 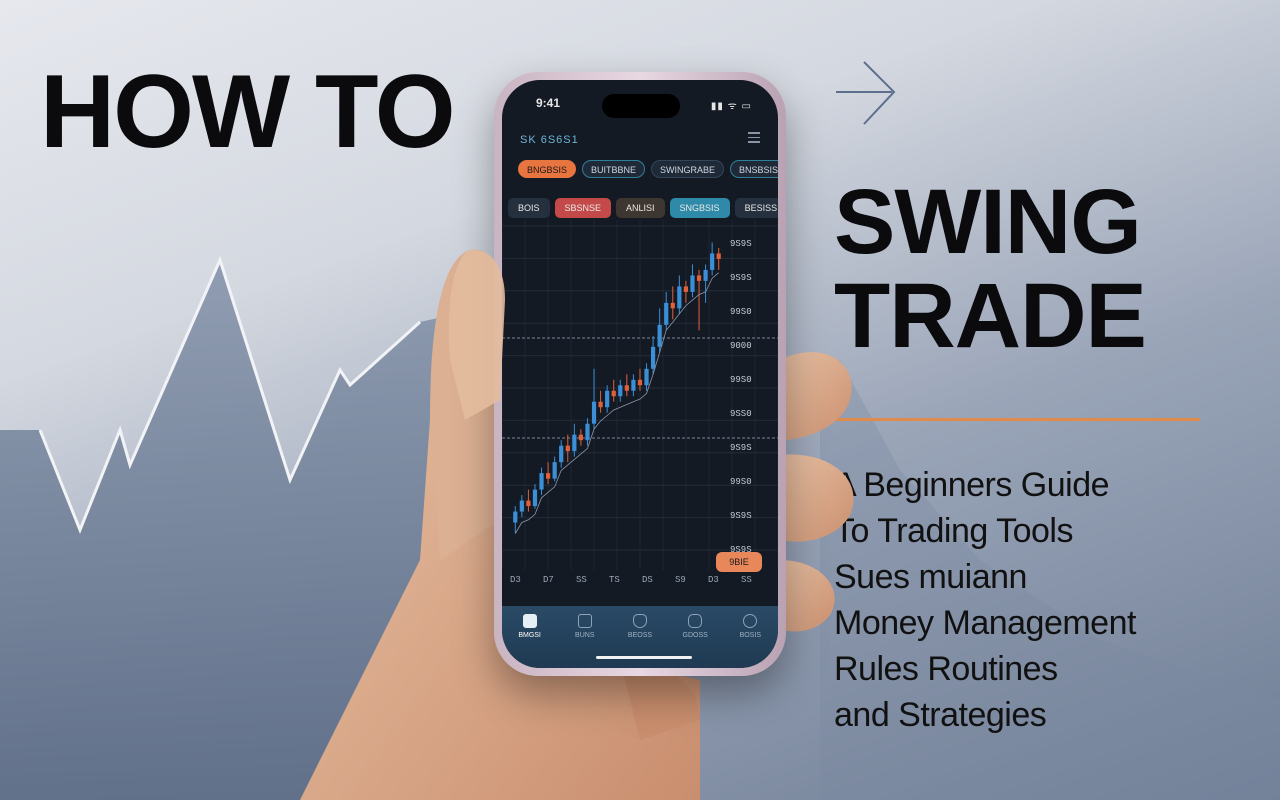 I want to click on tab: ANLISI, so click(x=640, y=208).